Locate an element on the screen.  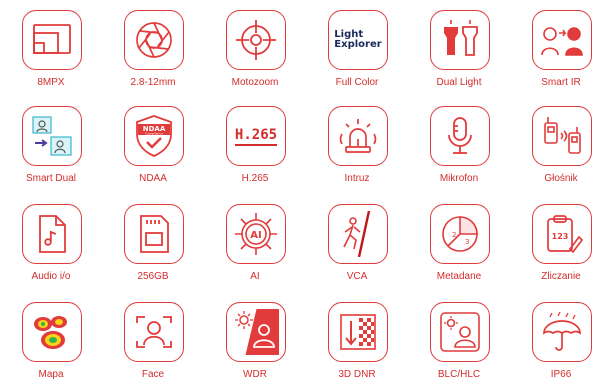
counter-badge-text: 123 is located at coordinates (560, 236).